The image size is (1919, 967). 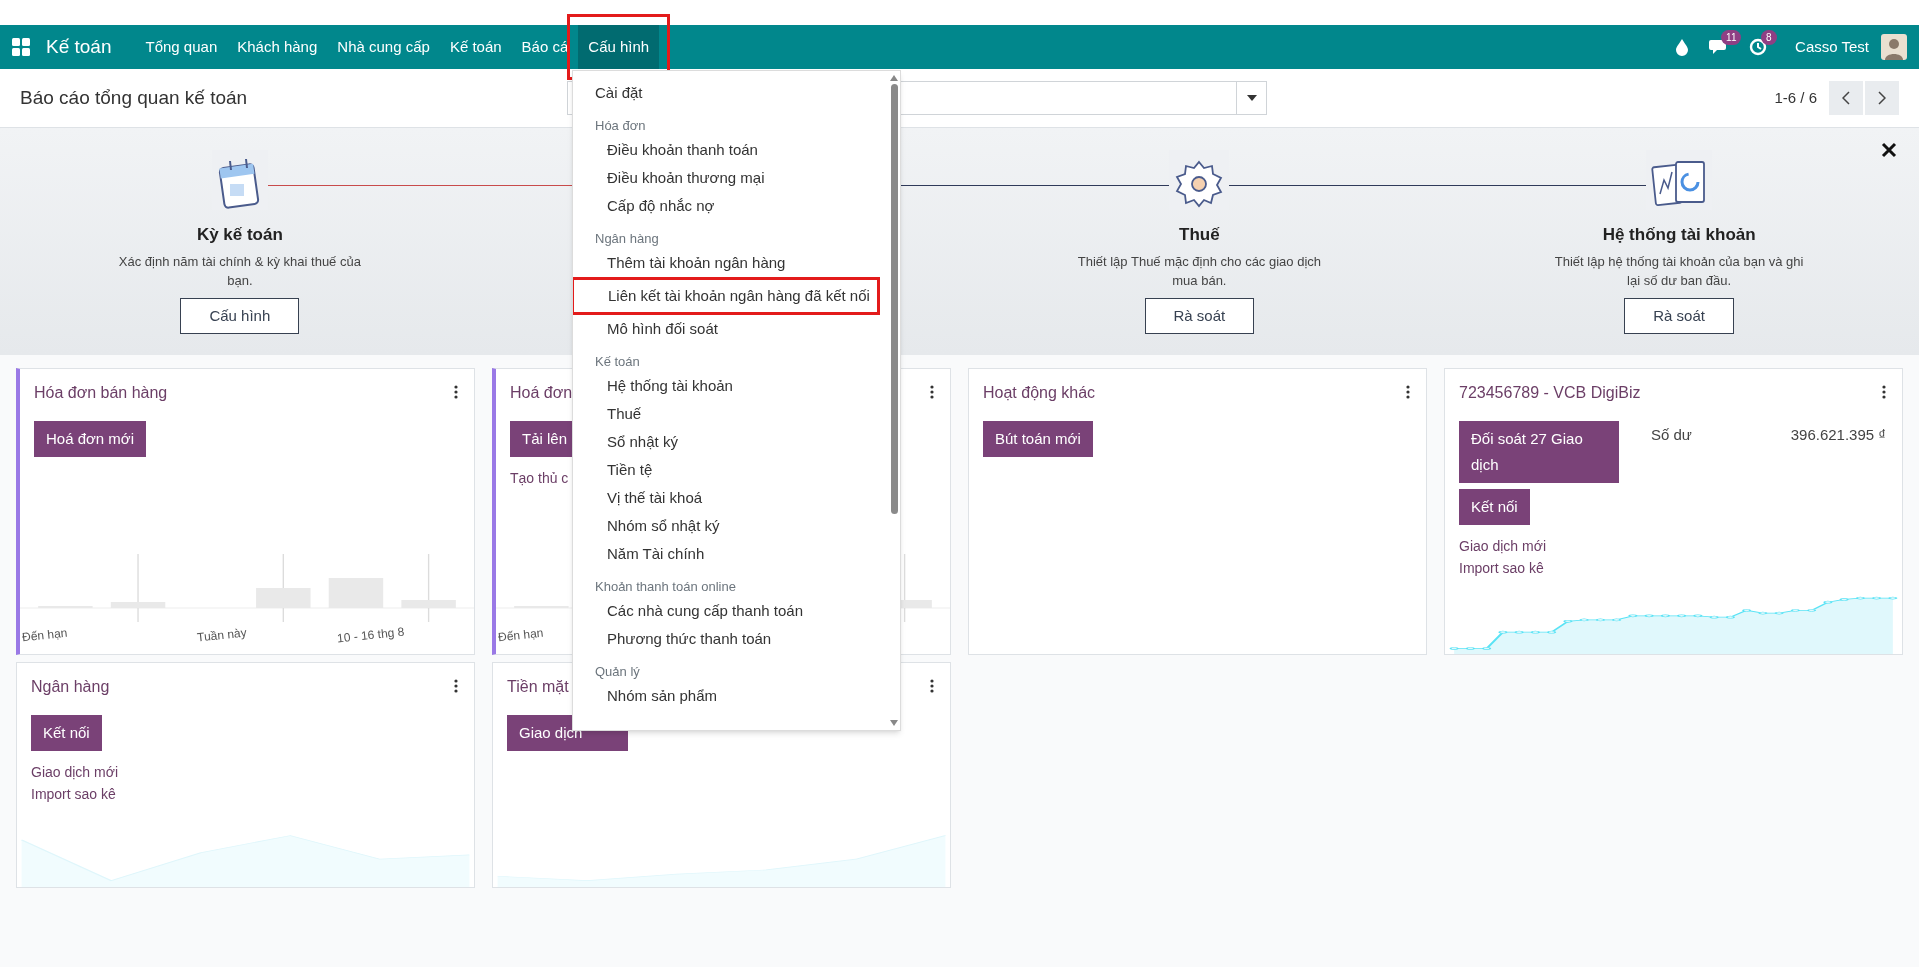 What do you see at coordinates (730, 263) in the screenshot?
I see `dropdown-menu-item: Thêm tài khoản ngân hàng` at bounding box center [730, 263].